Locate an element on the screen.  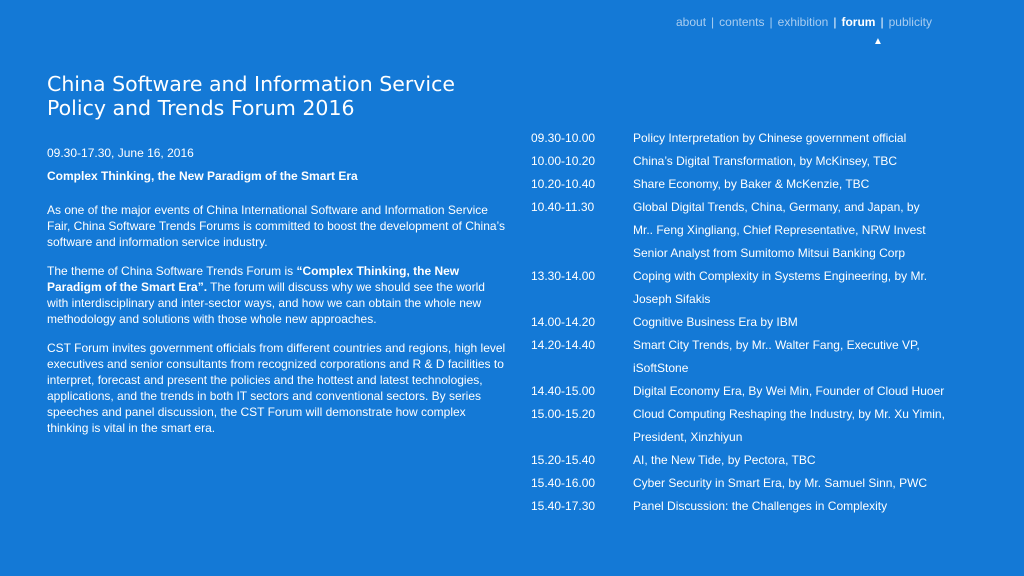
agenda-time: 15.40-16.00 is located at coordinates (563, 483).